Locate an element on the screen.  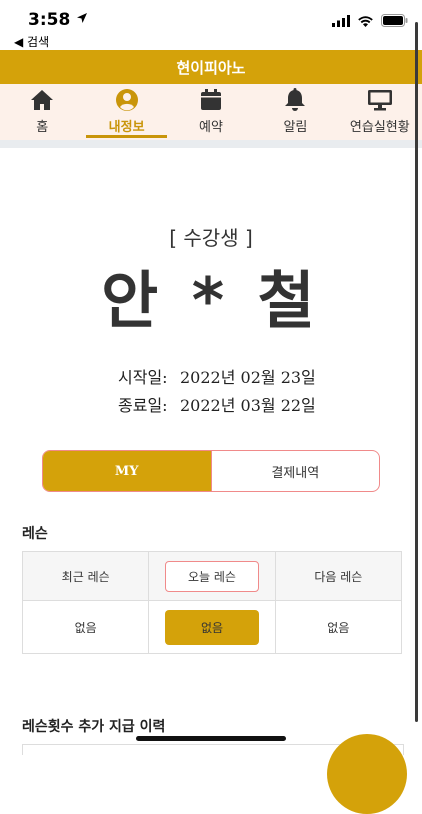
end-date-label: 종료일: is located at coordinates (143, 405).